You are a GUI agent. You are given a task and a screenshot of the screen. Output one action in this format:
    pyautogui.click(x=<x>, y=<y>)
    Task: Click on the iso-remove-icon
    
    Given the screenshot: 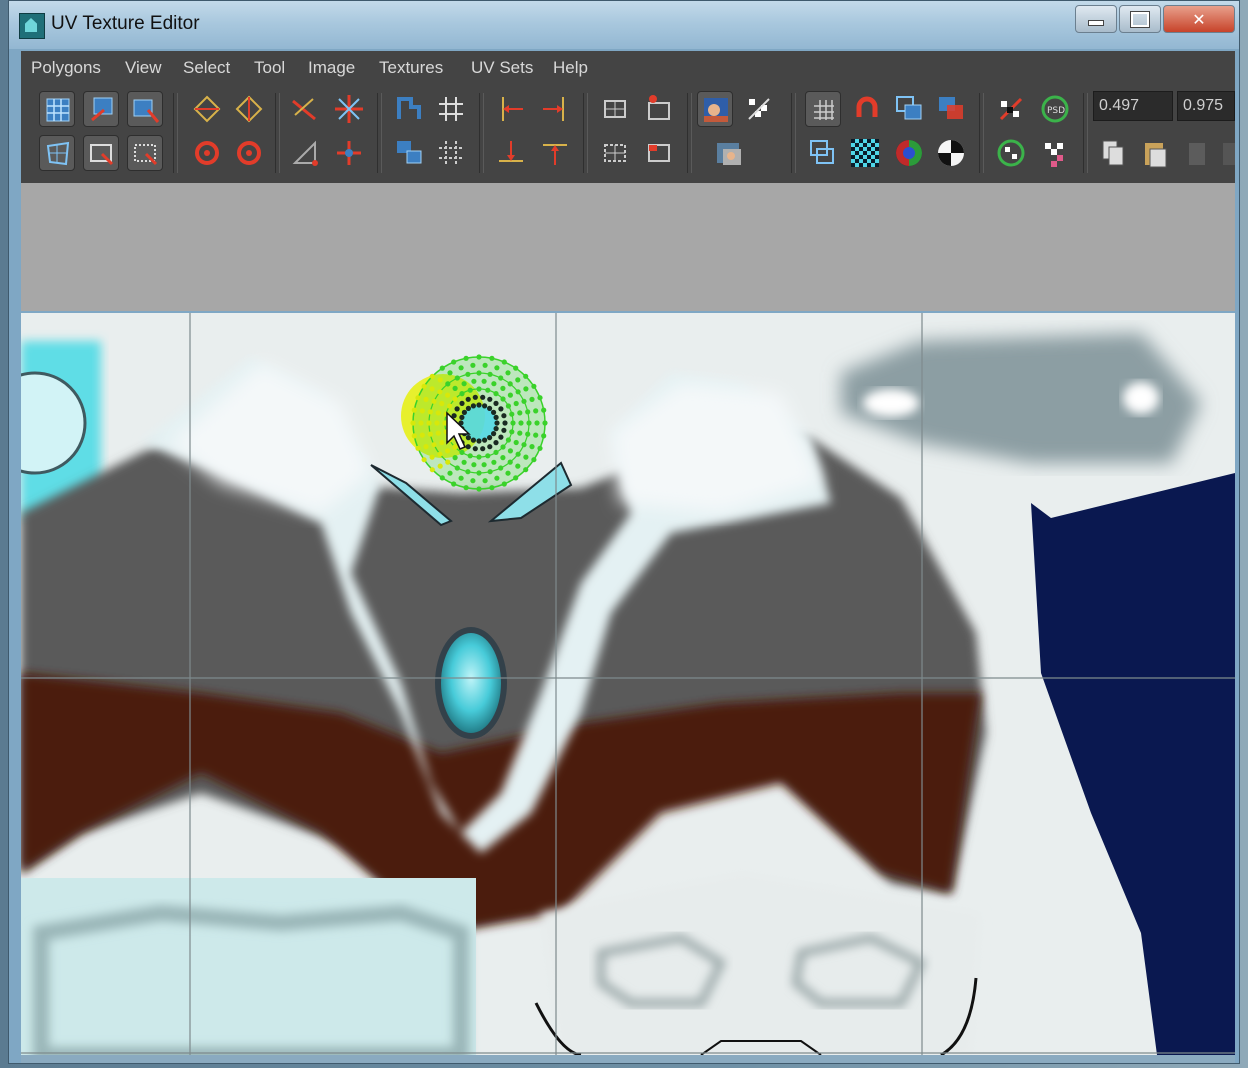 What is the action you would take?
    pyautogui.click(x=615, y=153)
    